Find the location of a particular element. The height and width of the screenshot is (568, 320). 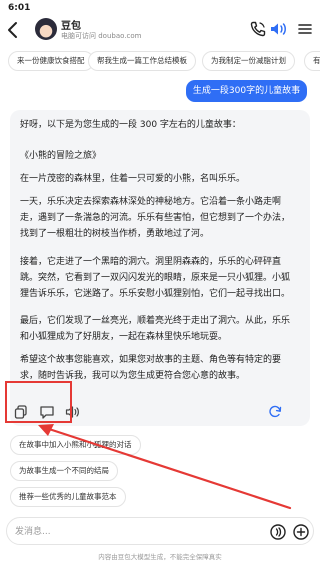

more-menu-button is located at coordinates (305, 29).